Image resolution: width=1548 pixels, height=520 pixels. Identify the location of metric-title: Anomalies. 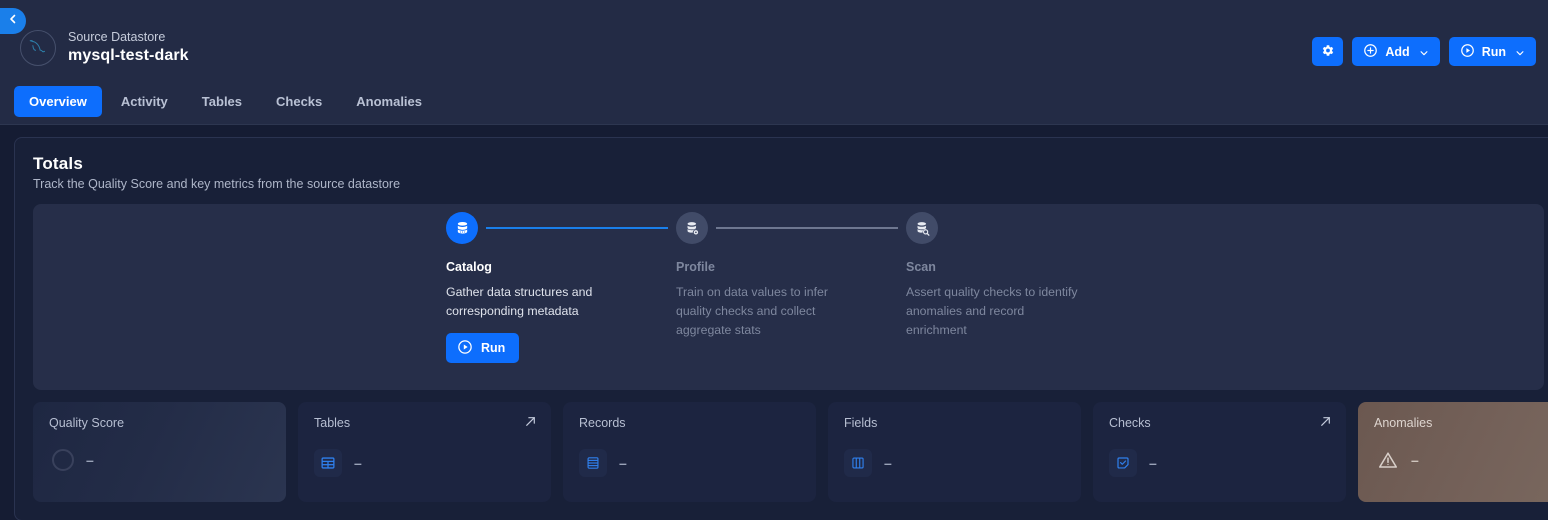
(1403, 423).